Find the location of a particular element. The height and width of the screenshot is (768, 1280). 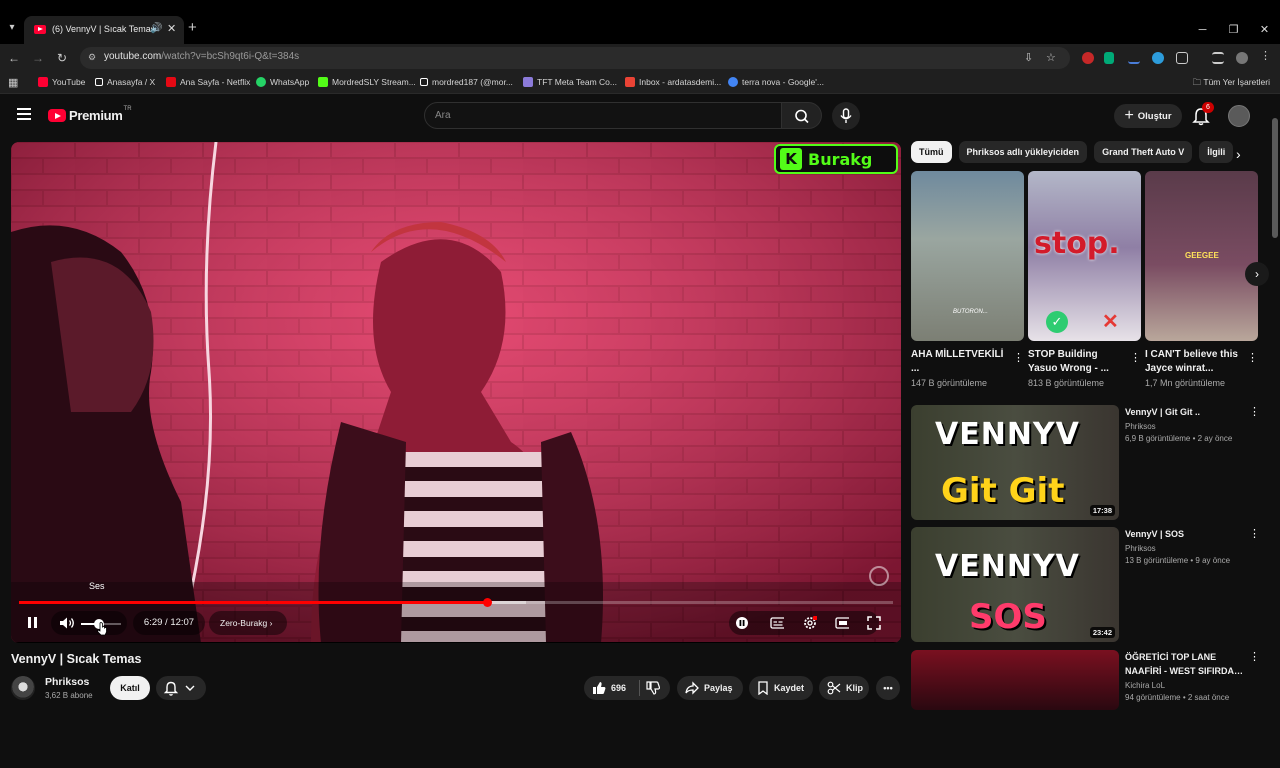

voice-search-button is located at coordinates (846, 116).